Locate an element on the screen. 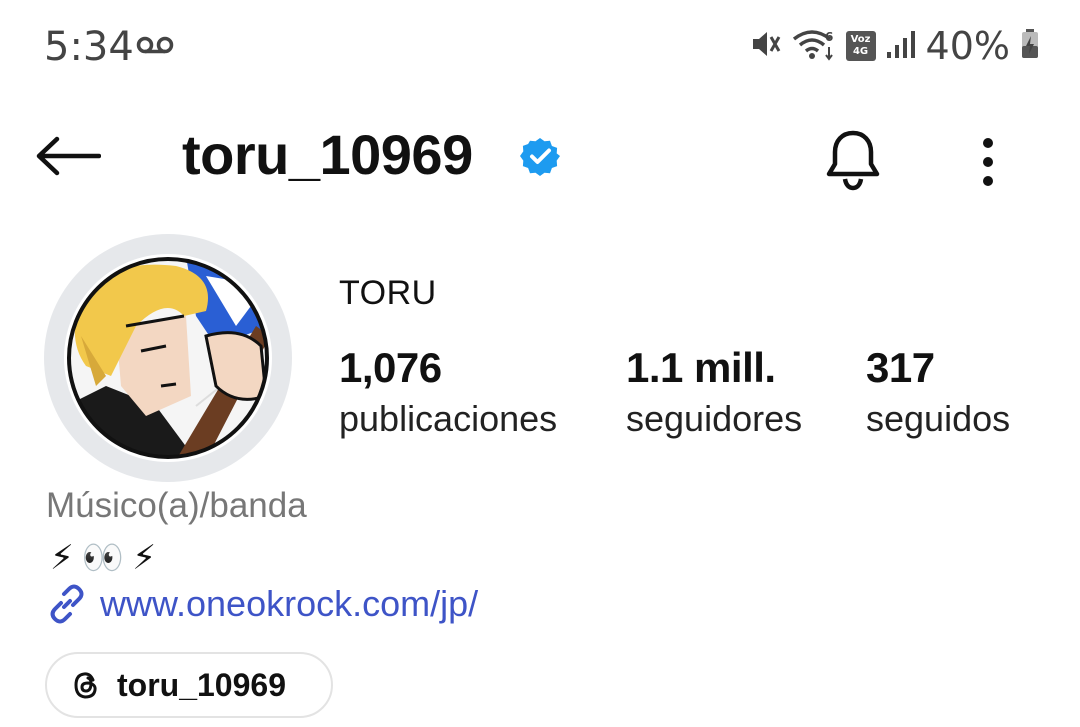 The width and height of the screenshot is (1080, 727). back-button is located at coordinates (68, 156).